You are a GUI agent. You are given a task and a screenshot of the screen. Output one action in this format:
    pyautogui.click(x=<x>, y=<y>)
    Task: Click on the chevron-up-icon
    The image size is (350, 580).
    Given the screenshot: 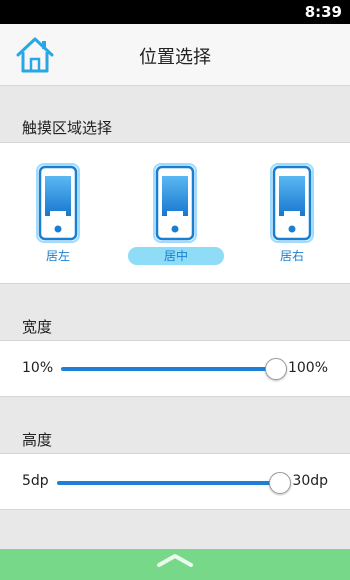 What is the action you would take?
    pyautogui.click(x=175, y=560)
    